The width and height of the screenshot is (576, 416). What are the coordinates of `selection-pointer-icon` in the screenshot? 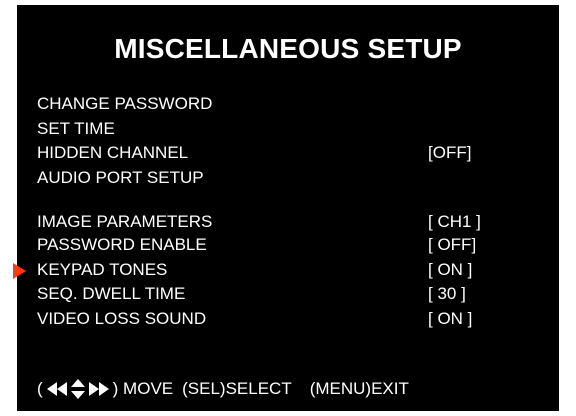 It's located at (19, 271).